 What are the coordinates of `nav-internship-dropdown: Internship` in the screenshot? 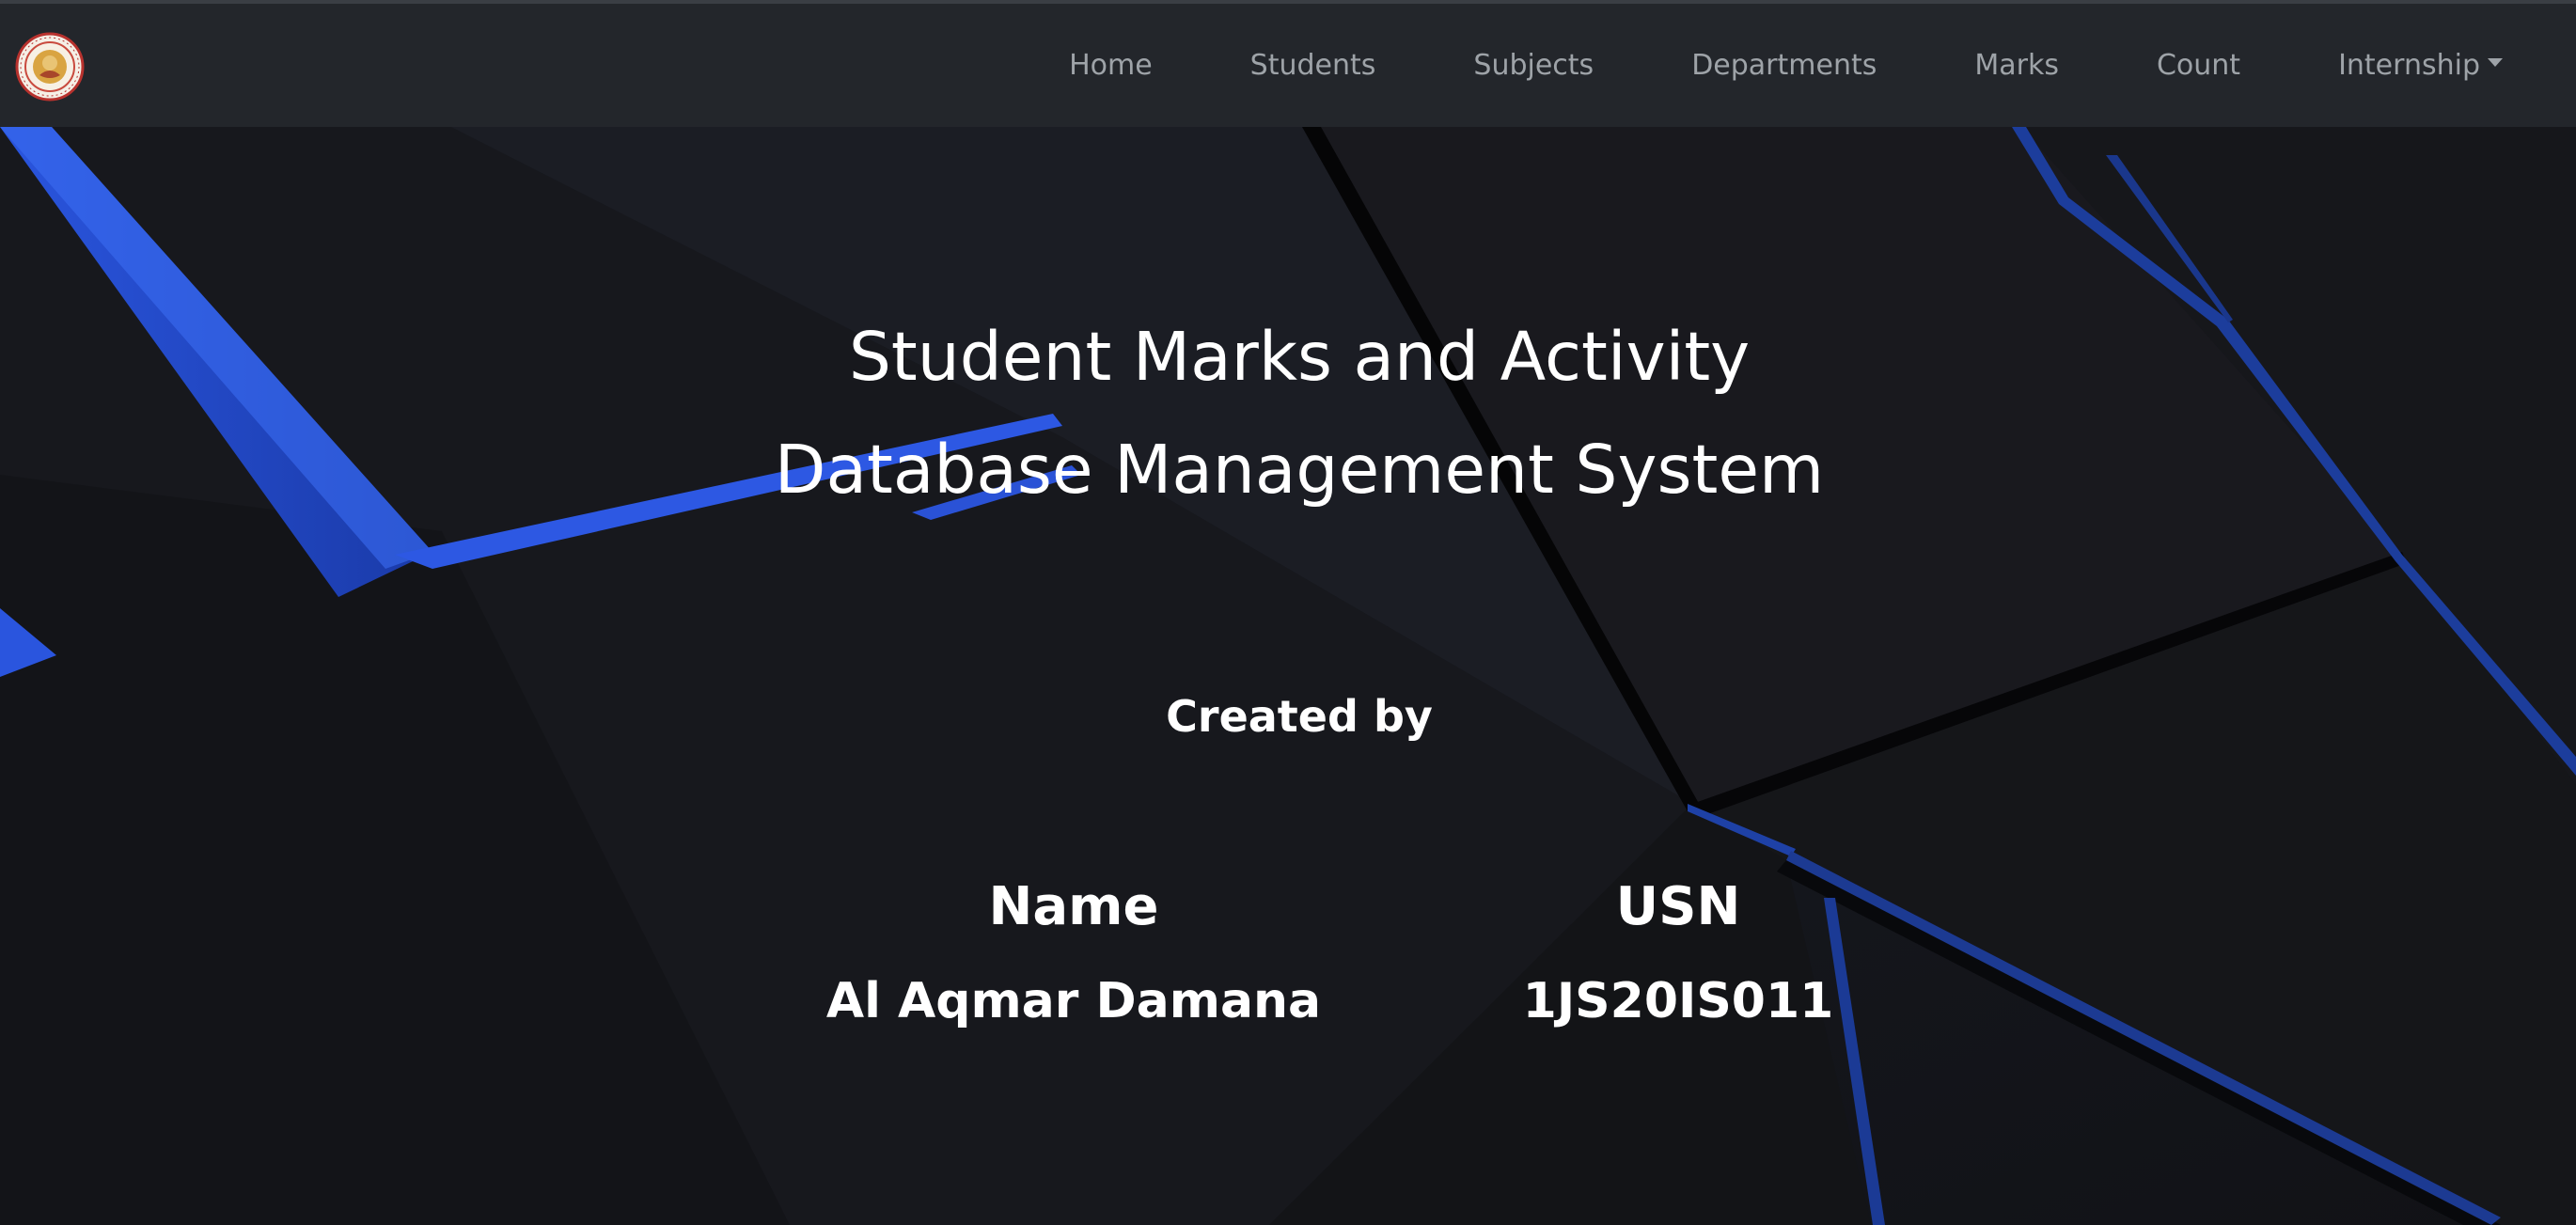 It's located at (2421, 65).